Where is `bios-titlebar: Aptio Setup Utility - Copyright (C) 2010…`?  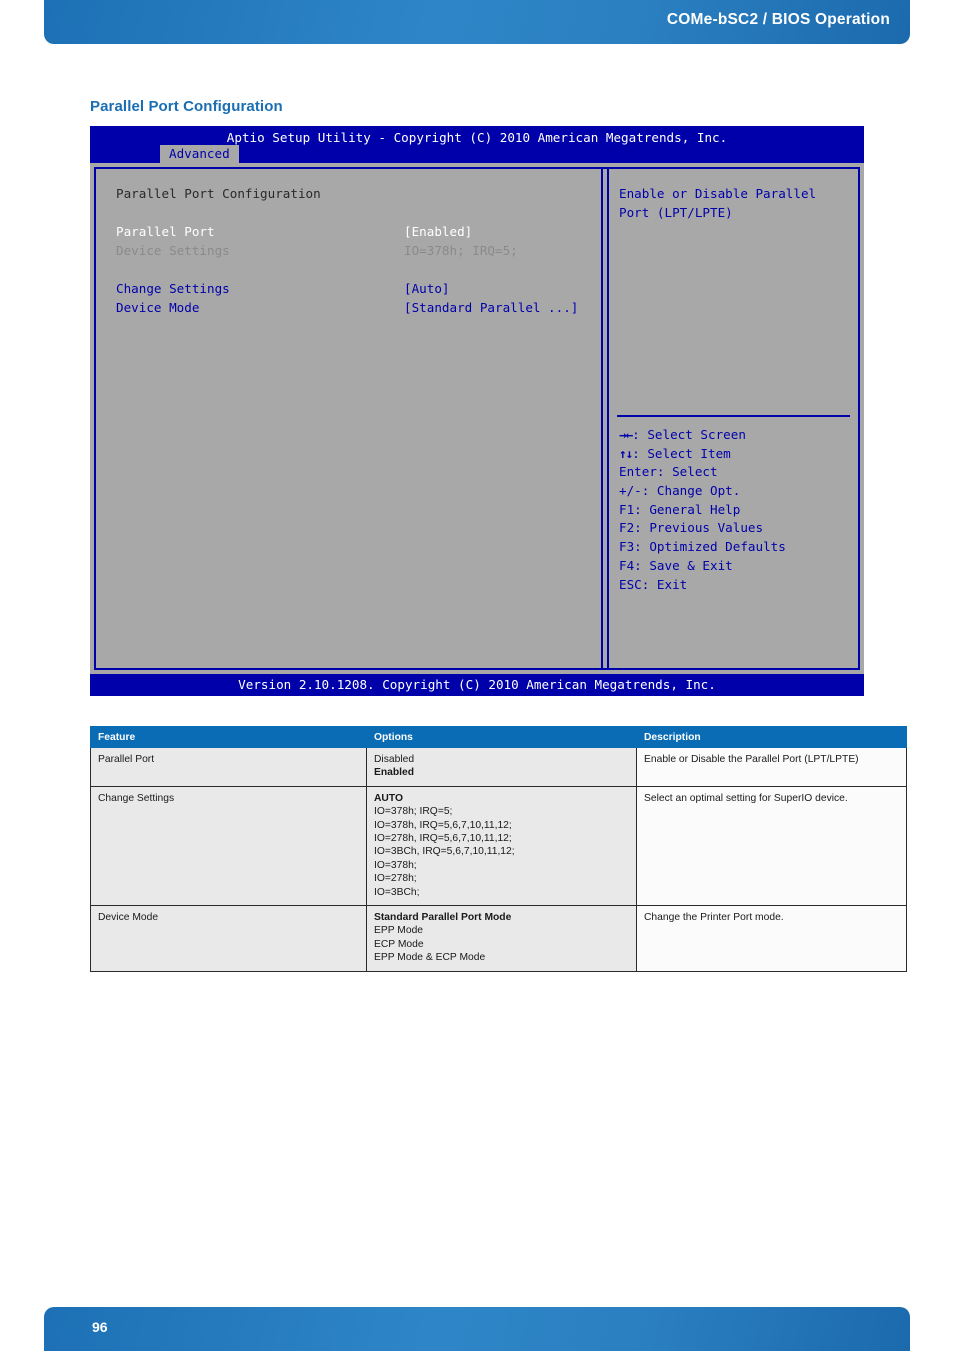 bios-titlebar: Aptio Setup Utility - Copyright (C) 2010… is located at coordinates (477, 144).